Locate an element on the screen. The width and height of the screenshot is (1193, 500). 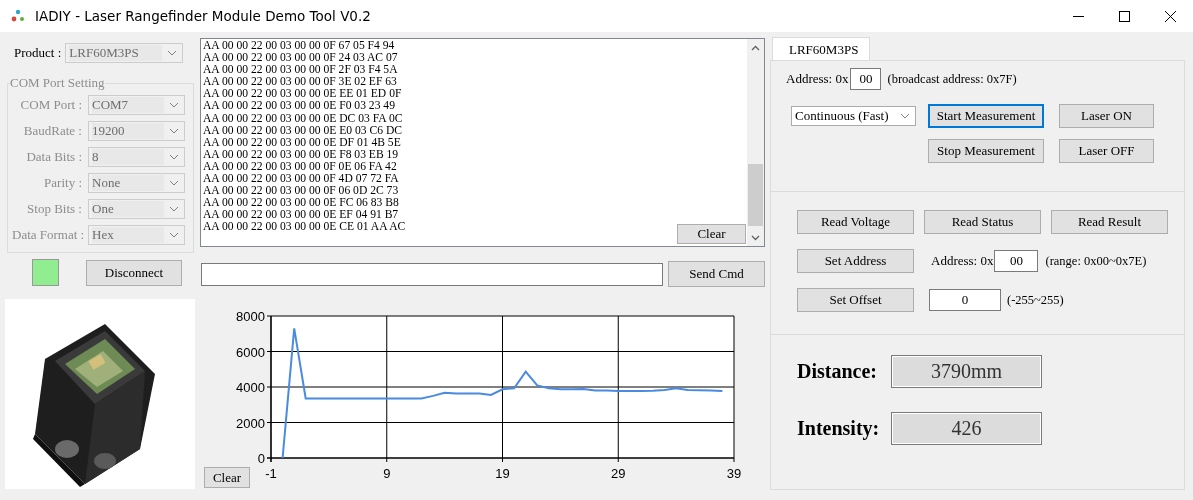
command-button: Stop Measurement is located at coordinates (986, 151).